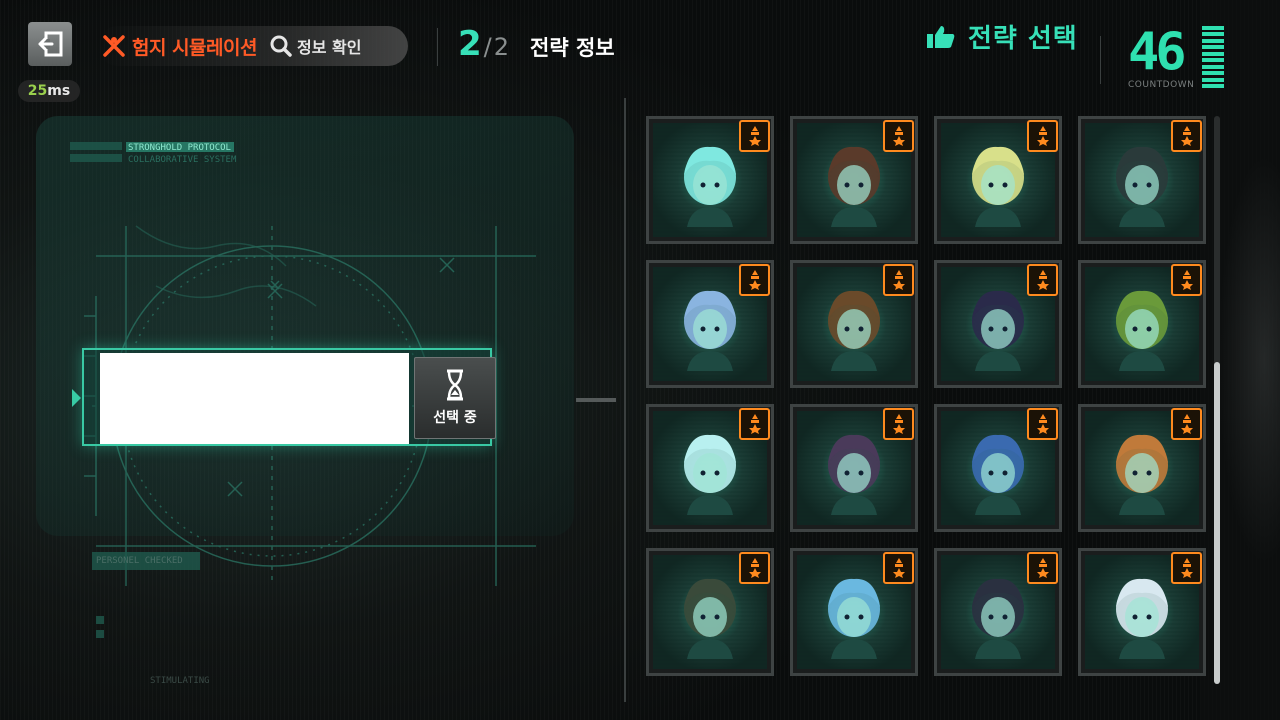 This screenshot has width=1280, height=720. What do you see at coordinates (1023, 39) in the screenshot?
I see `strategy-select-label: 전략 선택` at bounding box center [1023, 39].